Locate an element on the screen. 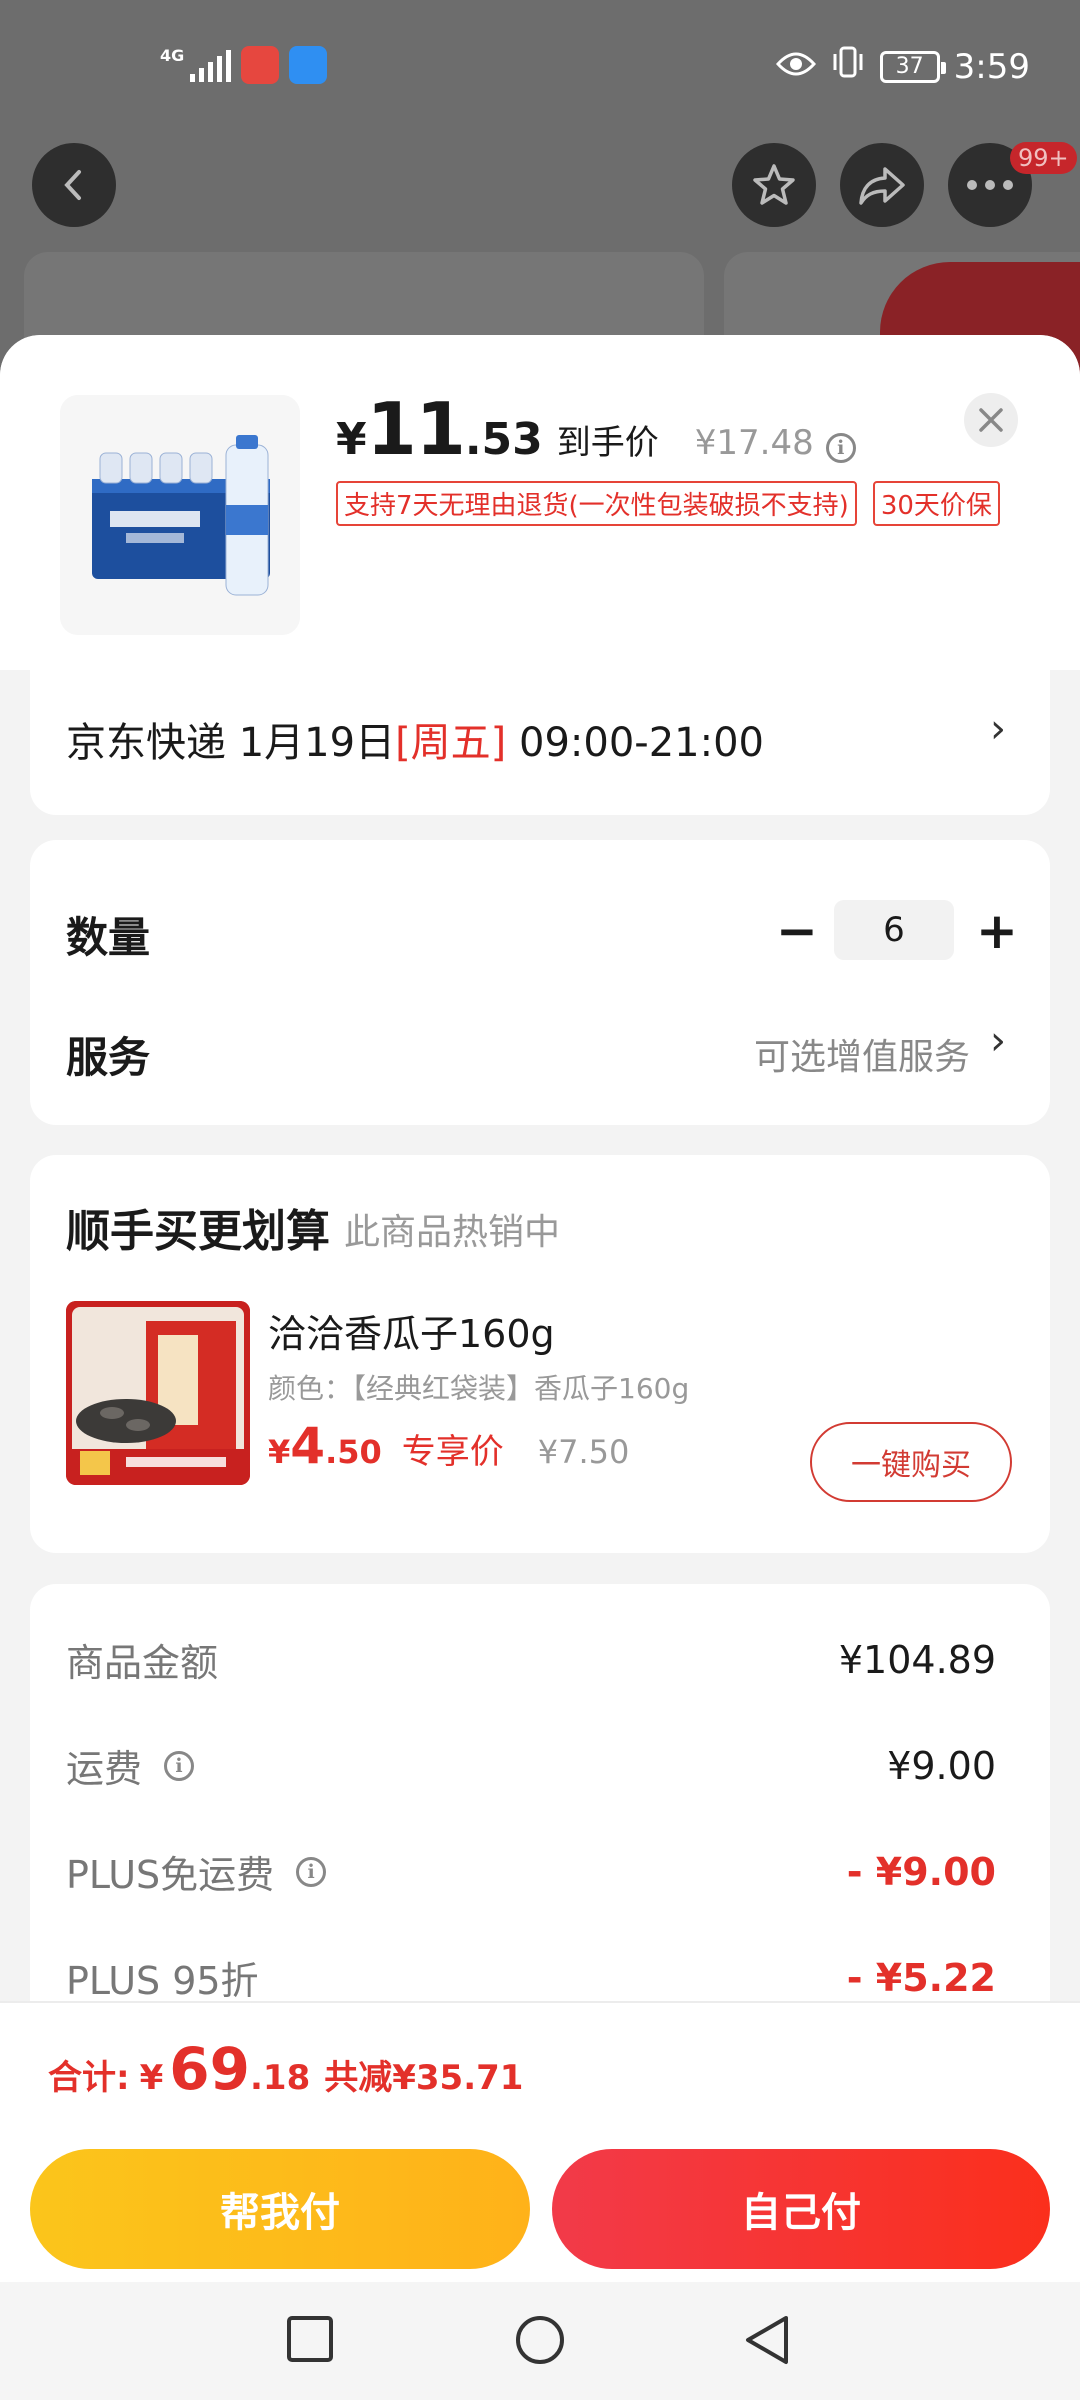  addon-price: ¥ 4 .50 专享价 ¥7.50 is located at coordinates (449, 1446).